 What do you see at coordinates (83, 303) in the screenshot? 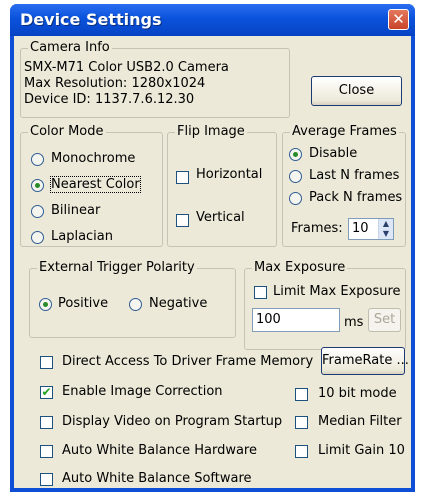
I see `trigger-positive-label: Positive` at bounding box center [83, 303].